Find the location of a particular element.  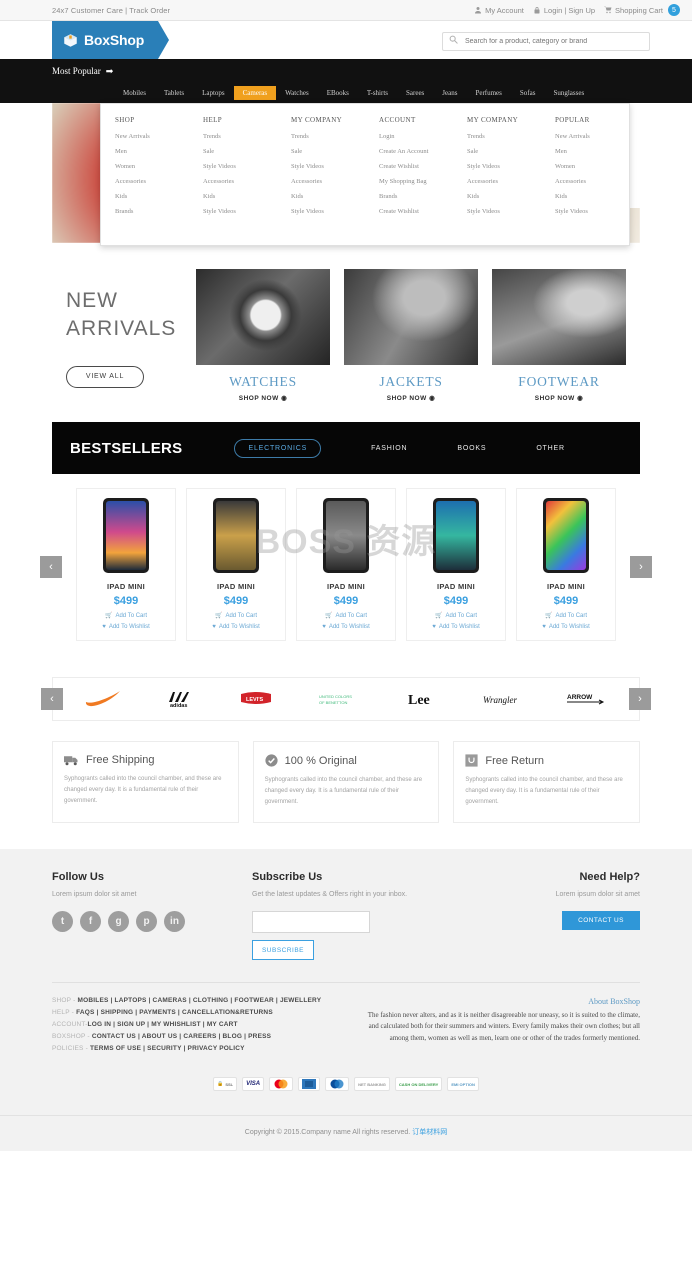

customer-care-links: 24x7 Customer Care | Track Order is located at coordinates (111, 10).